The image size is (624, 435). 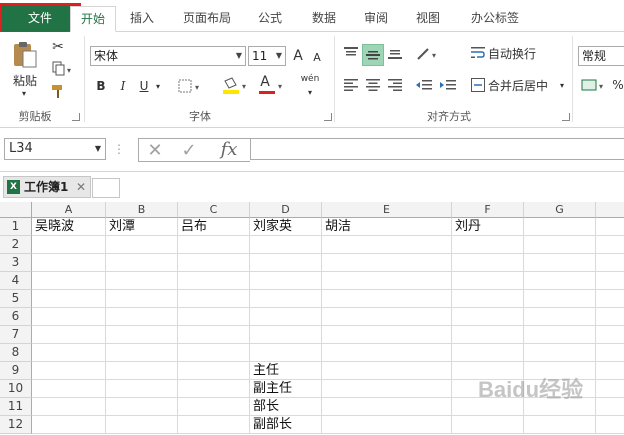 I want to click on font-name-select: 宋体 ▼, so click(x=168, y=56).